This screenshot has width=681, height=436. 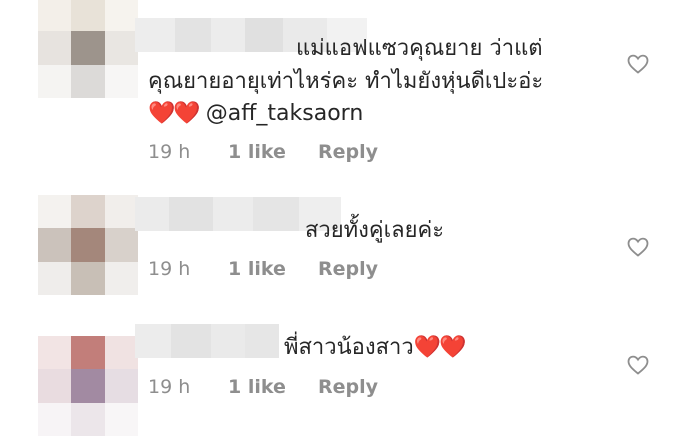 I want to click on comment-text-line: พี่สาวน้องสาว❤️❤️, so click(x=375, y=348).